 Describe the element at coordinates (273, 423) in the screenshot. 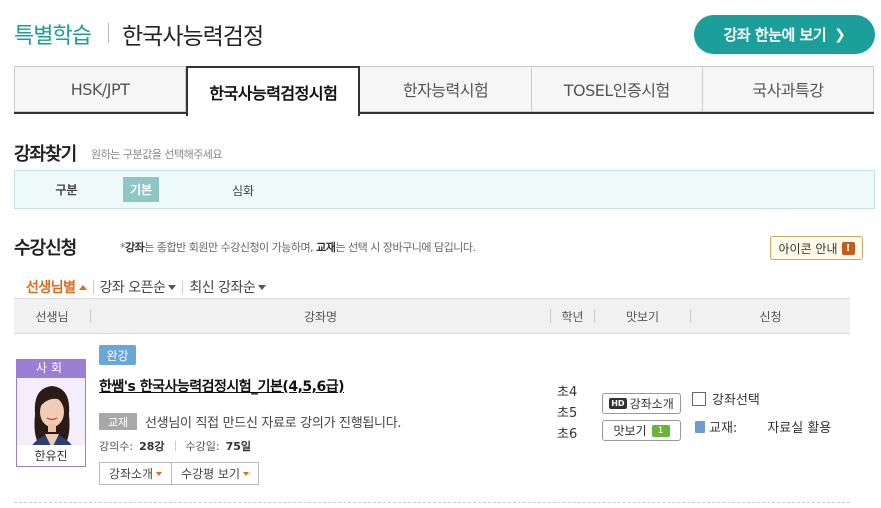

I see `course-description: 선생님이 직접 만드신 자료로 강의가 진행됩니다.` at that location.